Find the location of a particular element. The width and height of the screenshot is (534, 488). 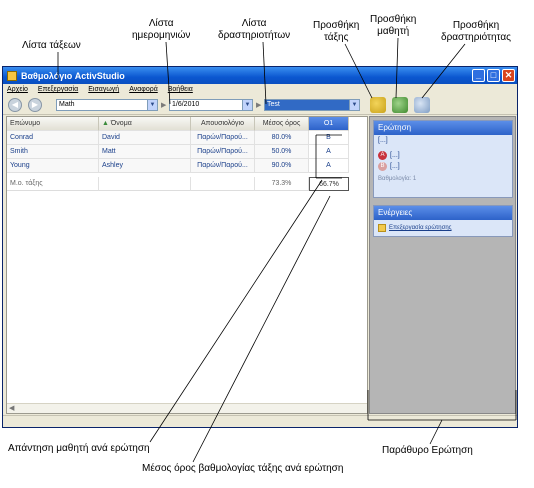

activity-list-select: Test ▼ is located at coordinates (312, 105).